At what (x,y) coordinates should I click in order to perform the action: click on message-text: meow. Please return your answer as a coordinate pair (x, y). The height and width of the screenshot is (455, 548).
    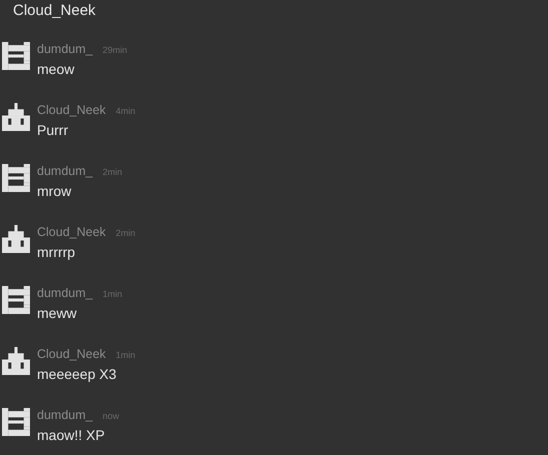
    Looking at the image, I should click on (56, 69).